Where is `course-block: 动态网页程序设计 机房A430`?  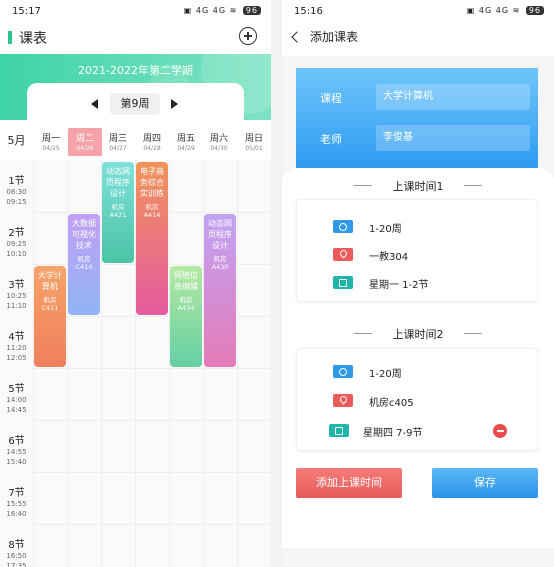
course-block: 动态网页程序设计 机房A430 is located at coordinates (220, 290).